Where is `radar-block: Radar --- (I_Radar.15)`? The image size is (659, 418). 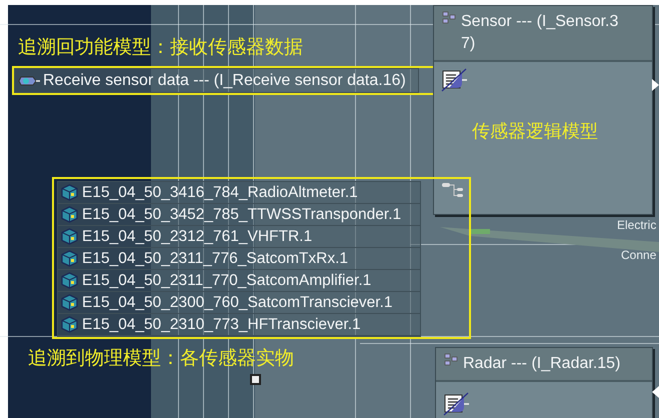 radar-block: Radar --- (I_Radar.15) is located at coordinates (544, 382).